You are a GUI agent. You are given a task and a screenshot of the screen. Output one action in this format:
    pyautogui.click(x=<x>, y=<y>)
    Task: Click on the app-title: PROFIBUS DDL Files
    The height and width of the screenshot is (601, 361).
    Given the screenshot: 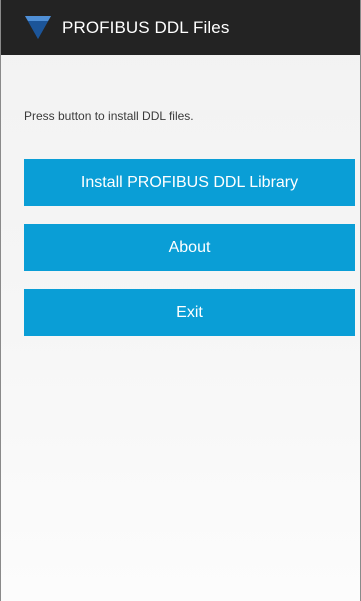 What is the action you would take?
    pyautogui.click(x=146, y=27)
    